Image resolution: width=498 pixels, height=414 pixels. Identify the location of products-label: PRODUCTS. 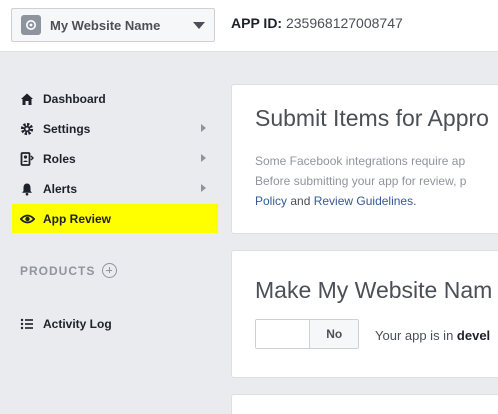
(58, 270).